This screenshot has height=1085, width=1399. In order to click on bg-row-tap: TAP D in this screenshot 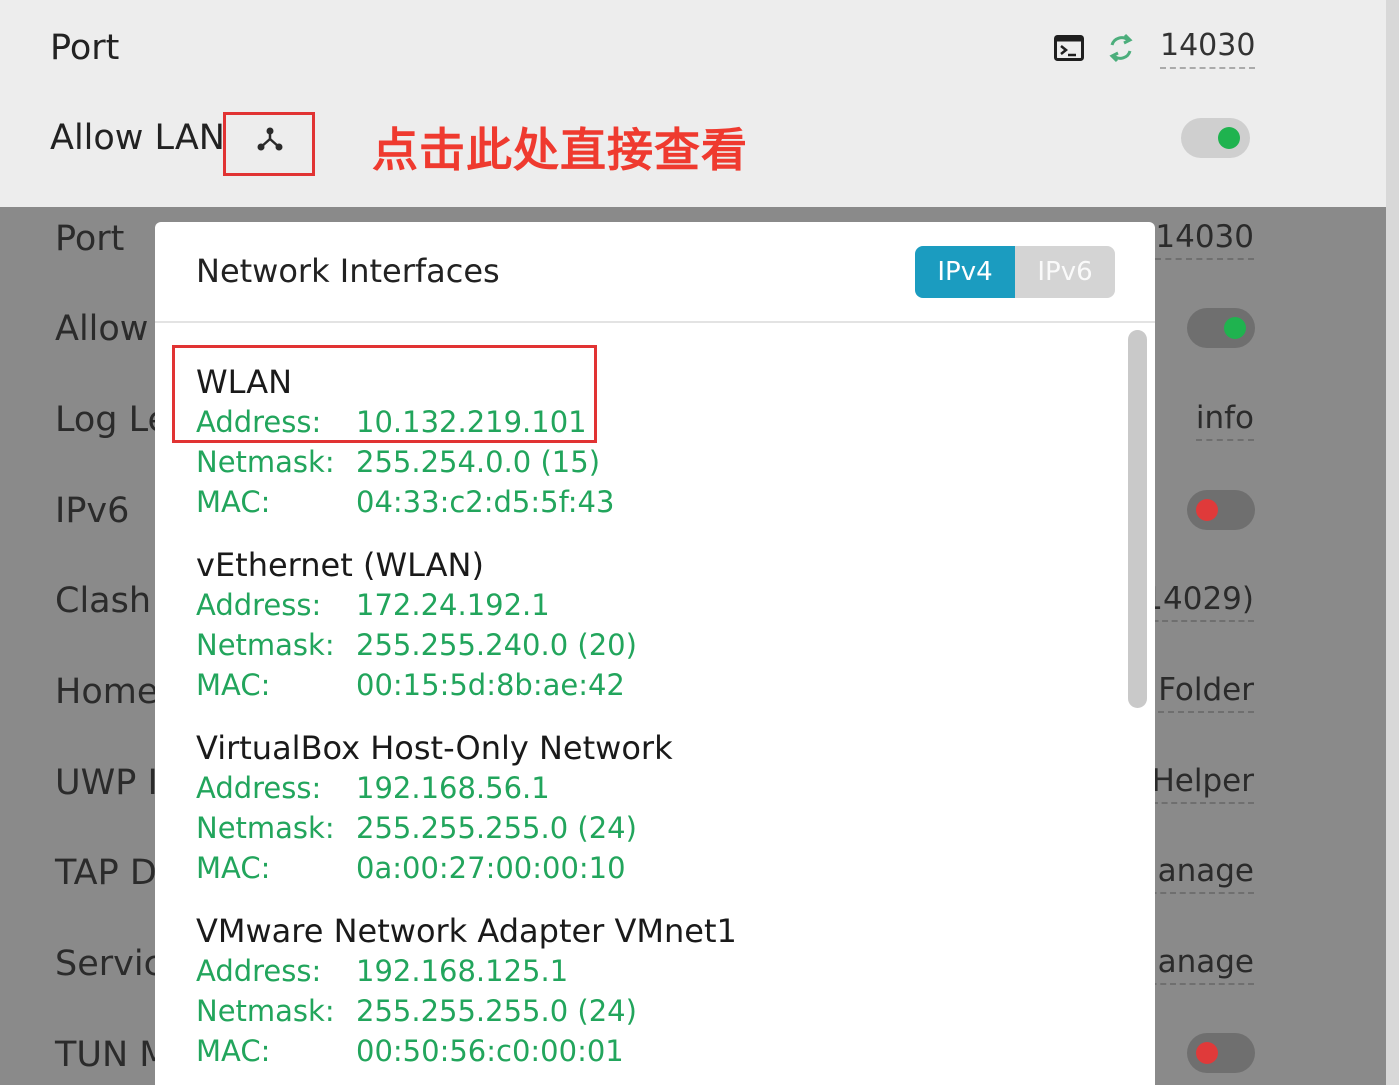, I will do `click(106, 873)`.